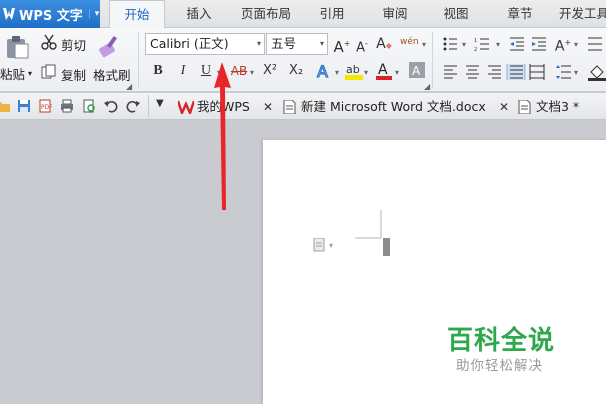 The height and width of the screenshot is (404, 606). Describe the element at coordinates (137, 14) in the screenshot. I see `tab-home: 开始` at that location.